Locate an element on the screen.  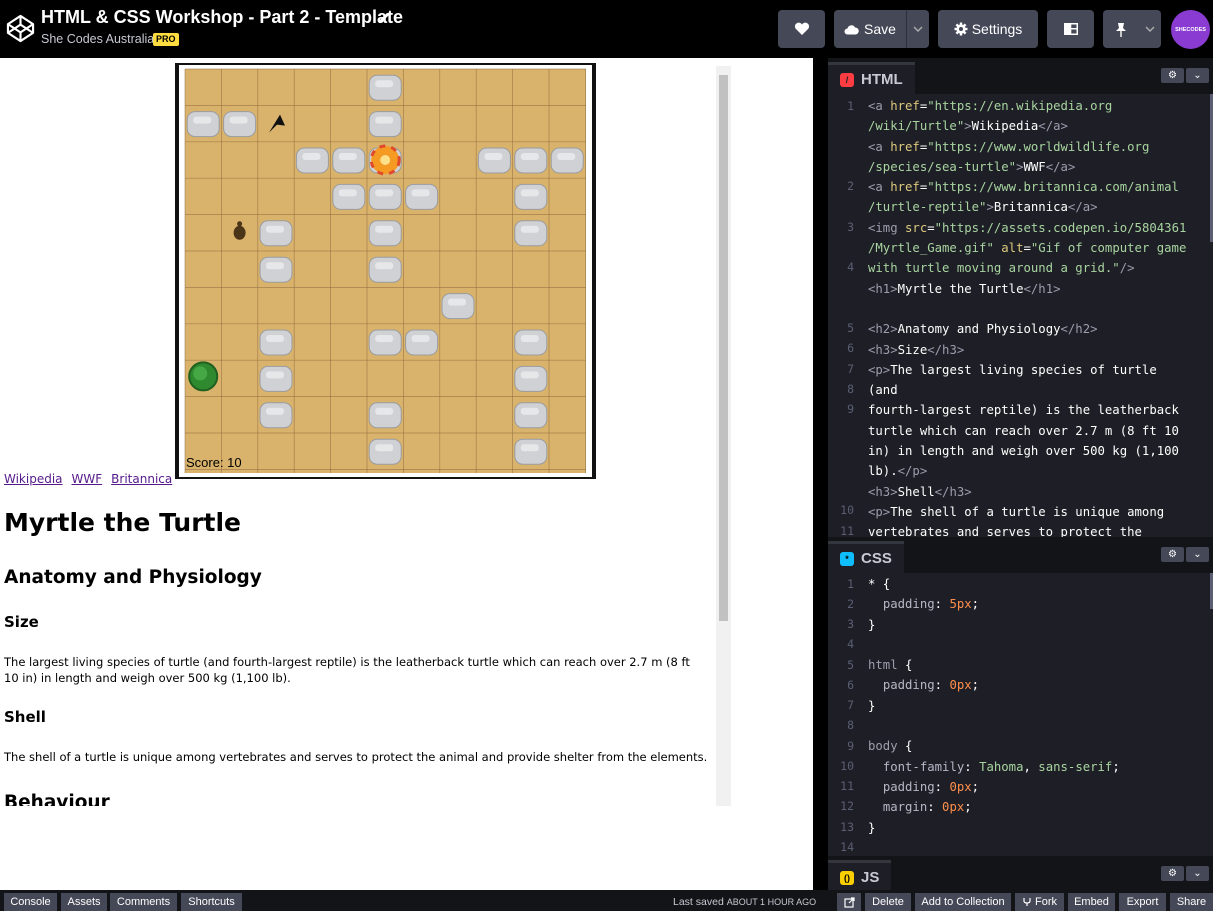
pen-owner: She Codes Australia is located at coordinates (97, 39).